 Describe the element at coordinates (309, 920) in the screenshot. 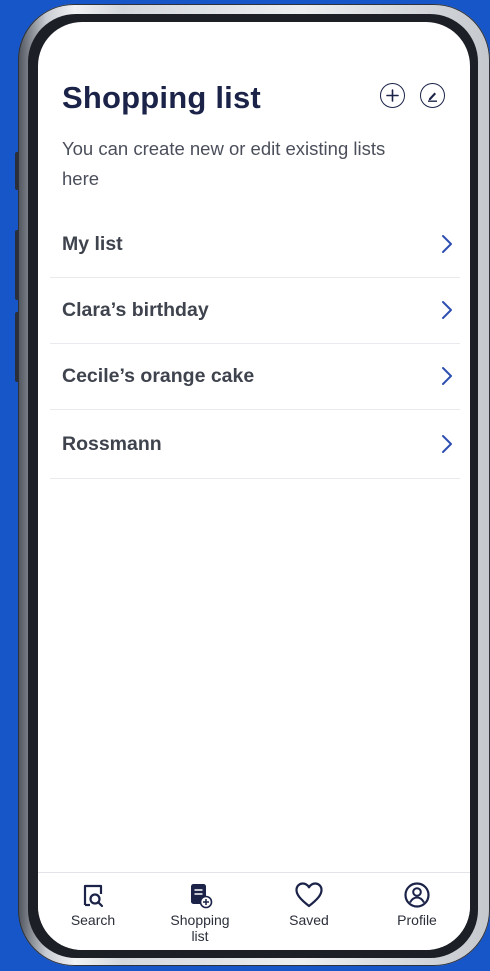

I see `tab-saved-label: Saved` at that location.